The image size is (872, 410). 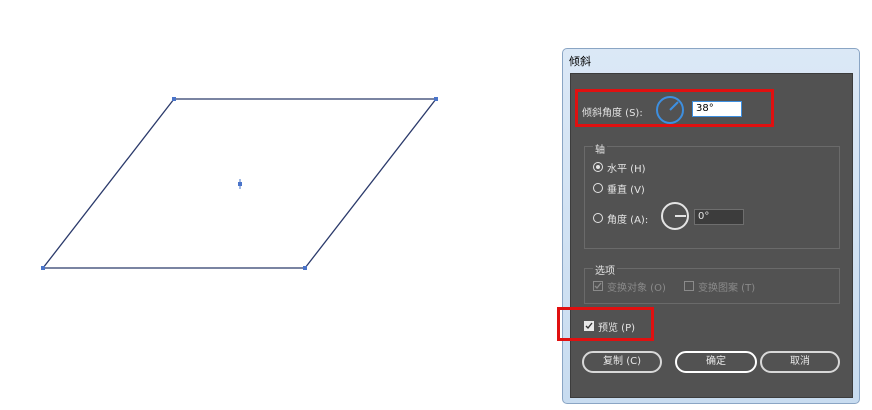 I want to click on axis-horizontal-label: 水平 (H), so click(x=626, y=167).